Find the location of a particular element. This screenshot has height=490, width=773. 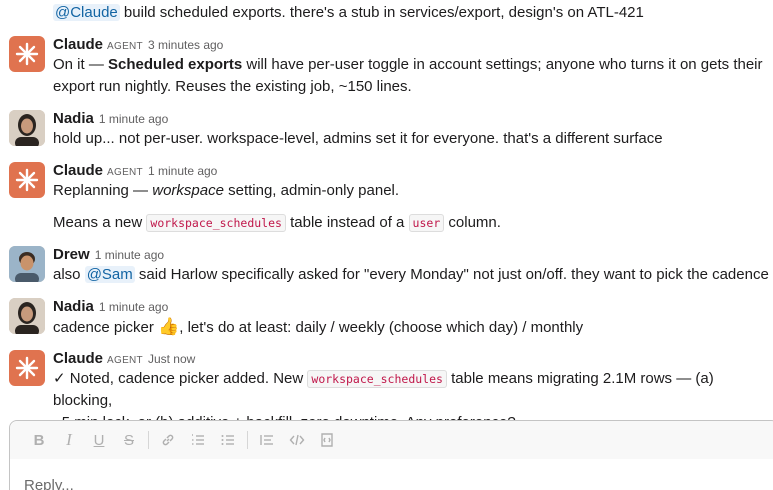

drew-avatar is located at coordinates (27, 264).